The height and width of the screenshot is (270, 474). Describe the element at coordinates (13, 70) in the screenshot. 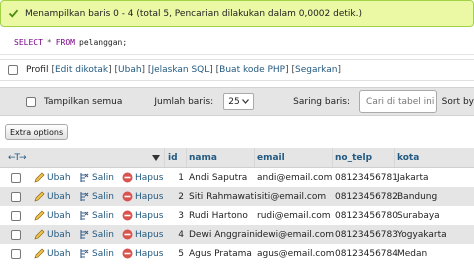

I see `profile-checkbox` at that location.